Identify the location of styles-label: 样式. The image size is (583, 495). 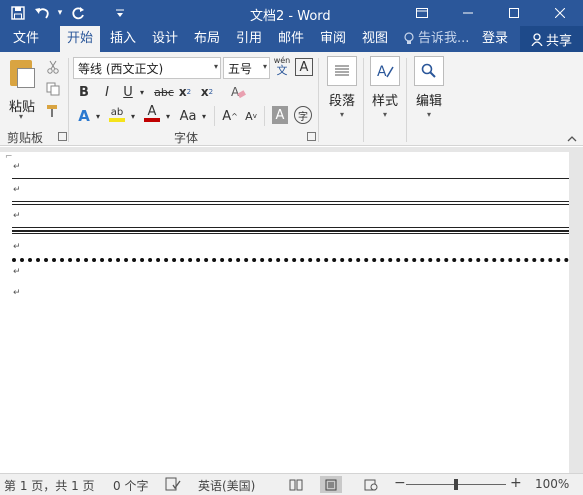
(384, 101).